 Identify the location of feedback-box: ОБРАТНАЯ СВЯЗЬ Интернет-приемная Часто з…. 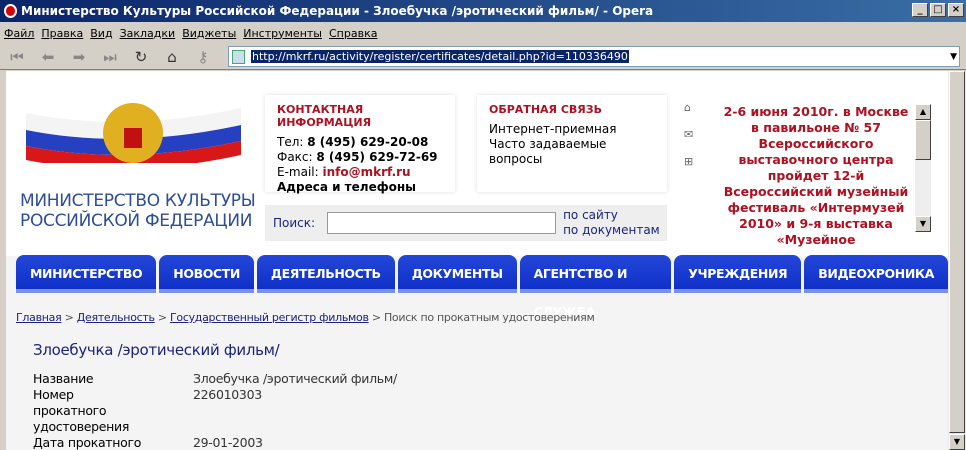
(572, 143).